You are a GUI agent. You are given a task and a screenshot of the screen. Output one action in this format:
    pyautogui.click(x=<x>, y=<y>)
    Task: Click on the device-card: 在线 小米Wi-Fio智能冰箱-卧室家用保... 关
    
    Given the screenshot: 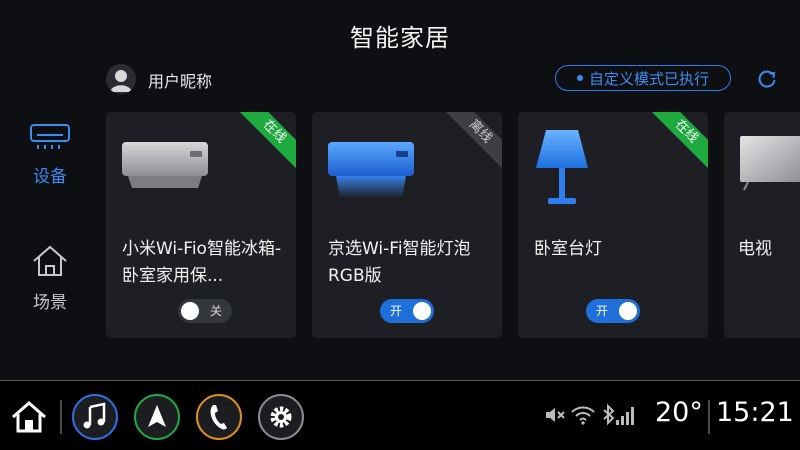 What is the action you would take?
    pyautogui.click(x=201, y=225)
    